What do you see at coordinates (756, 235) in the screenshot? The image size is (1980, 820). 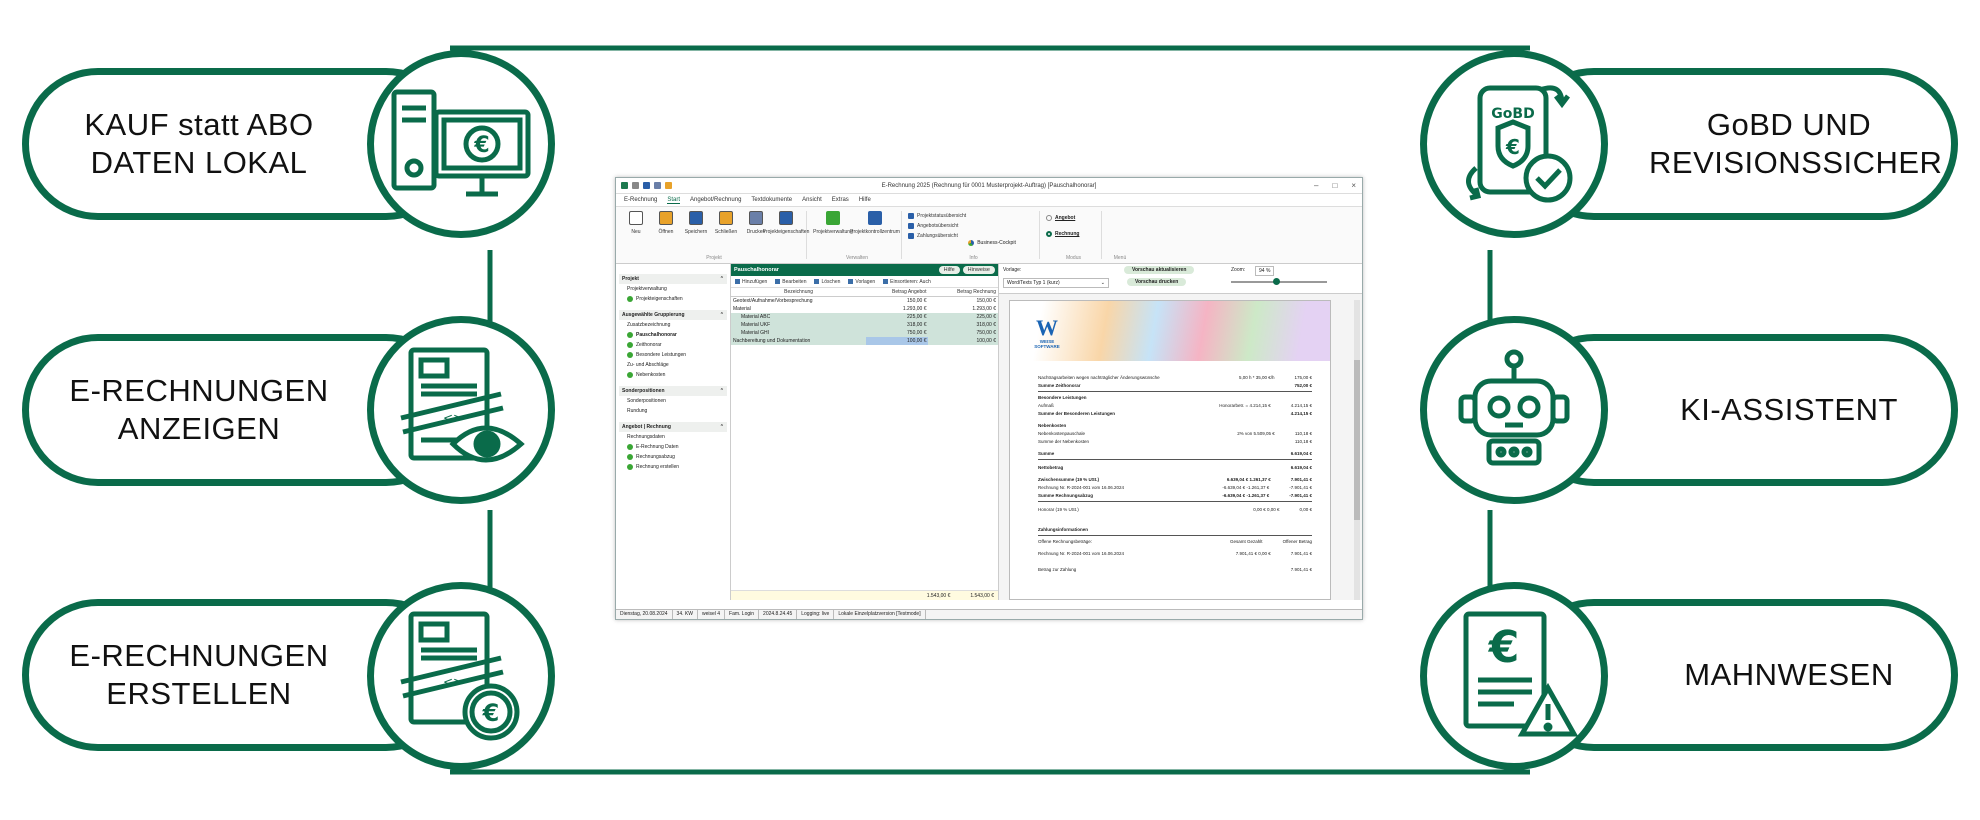 I see `ribbon-button: Drucken` at bounding box center [756, 235].